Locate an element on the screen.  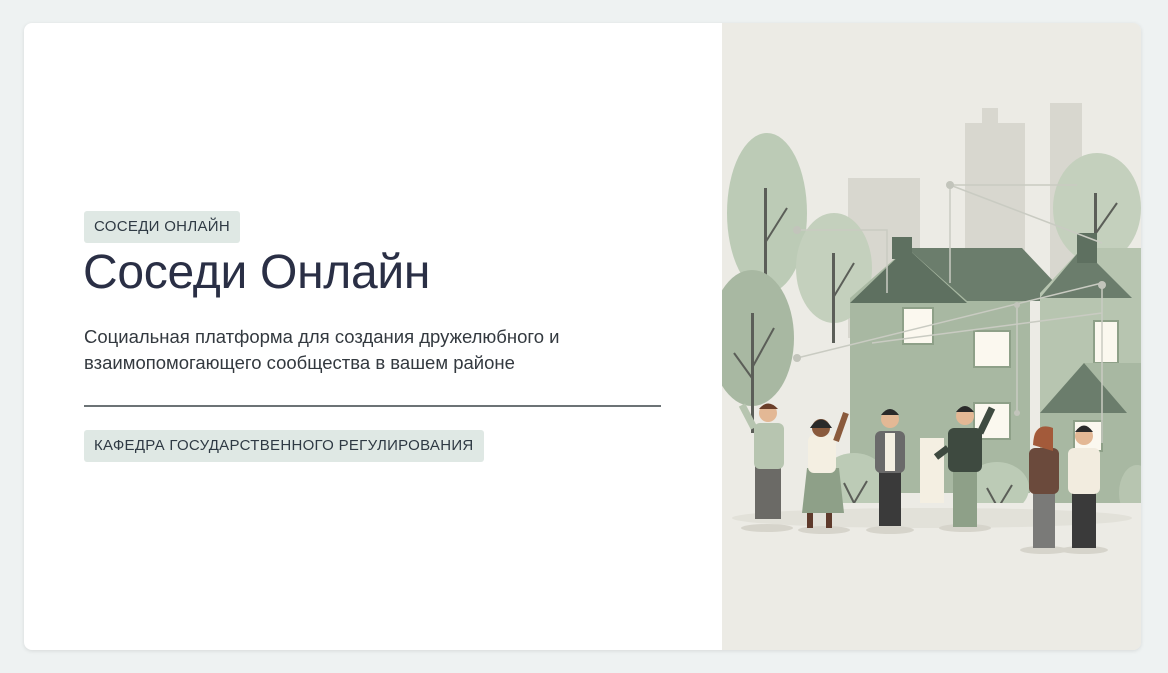
department-badge: КАФЕДРА ГОСУДАРСТВЕННОГО РЕГУЛИРОВАНИЯ is located at coordinates (284, 446).